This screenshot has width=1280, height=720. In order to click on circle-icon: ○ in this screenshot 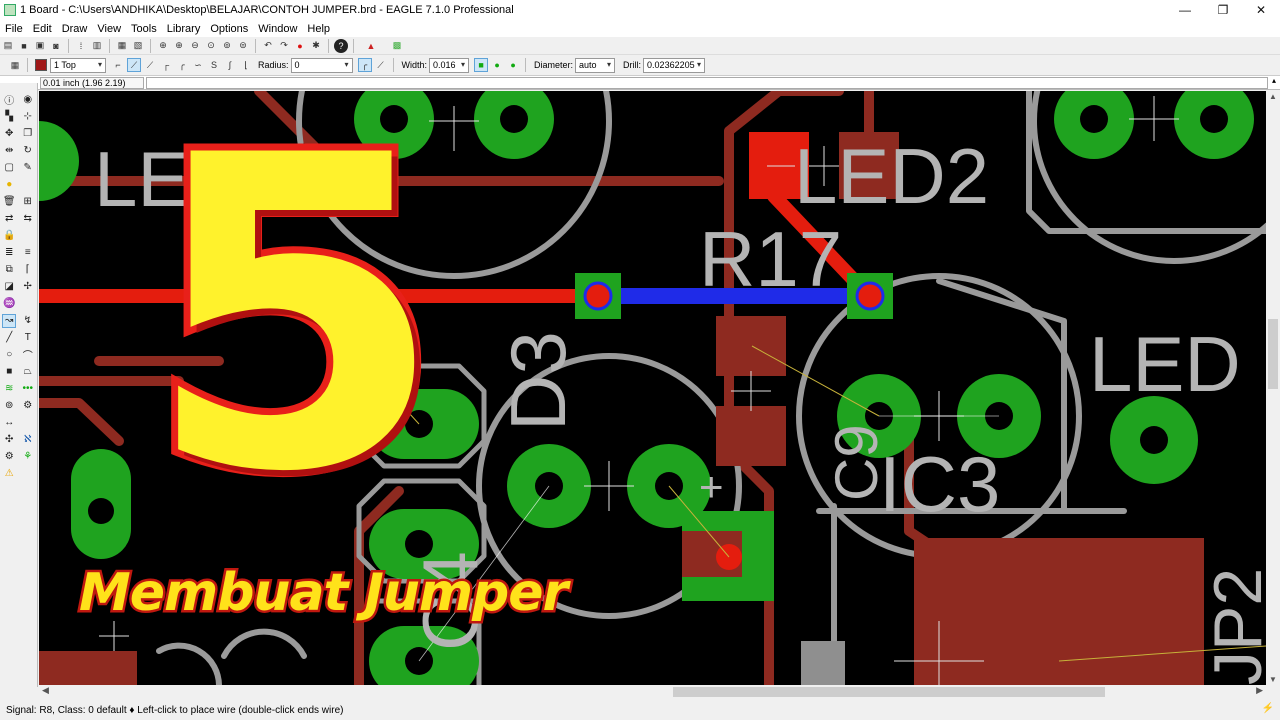, I will do `click(9, 355)`.